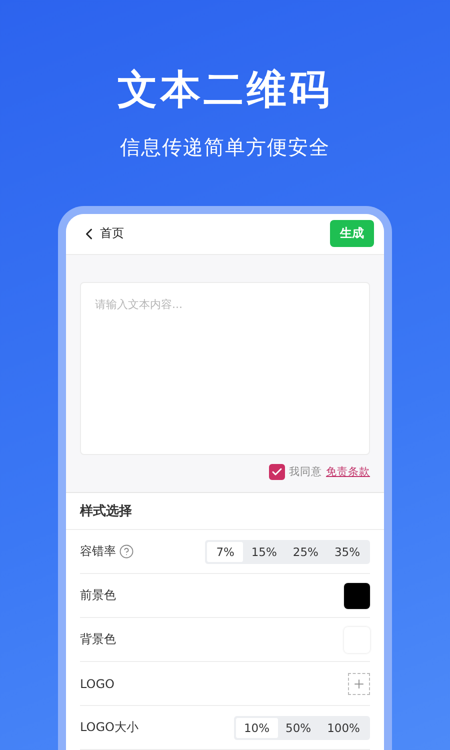 The height and width of the screenshot is (750, 450). Describe the element at coordinates (357, 595) in the screenshot. I see `color-swatch` at that location.